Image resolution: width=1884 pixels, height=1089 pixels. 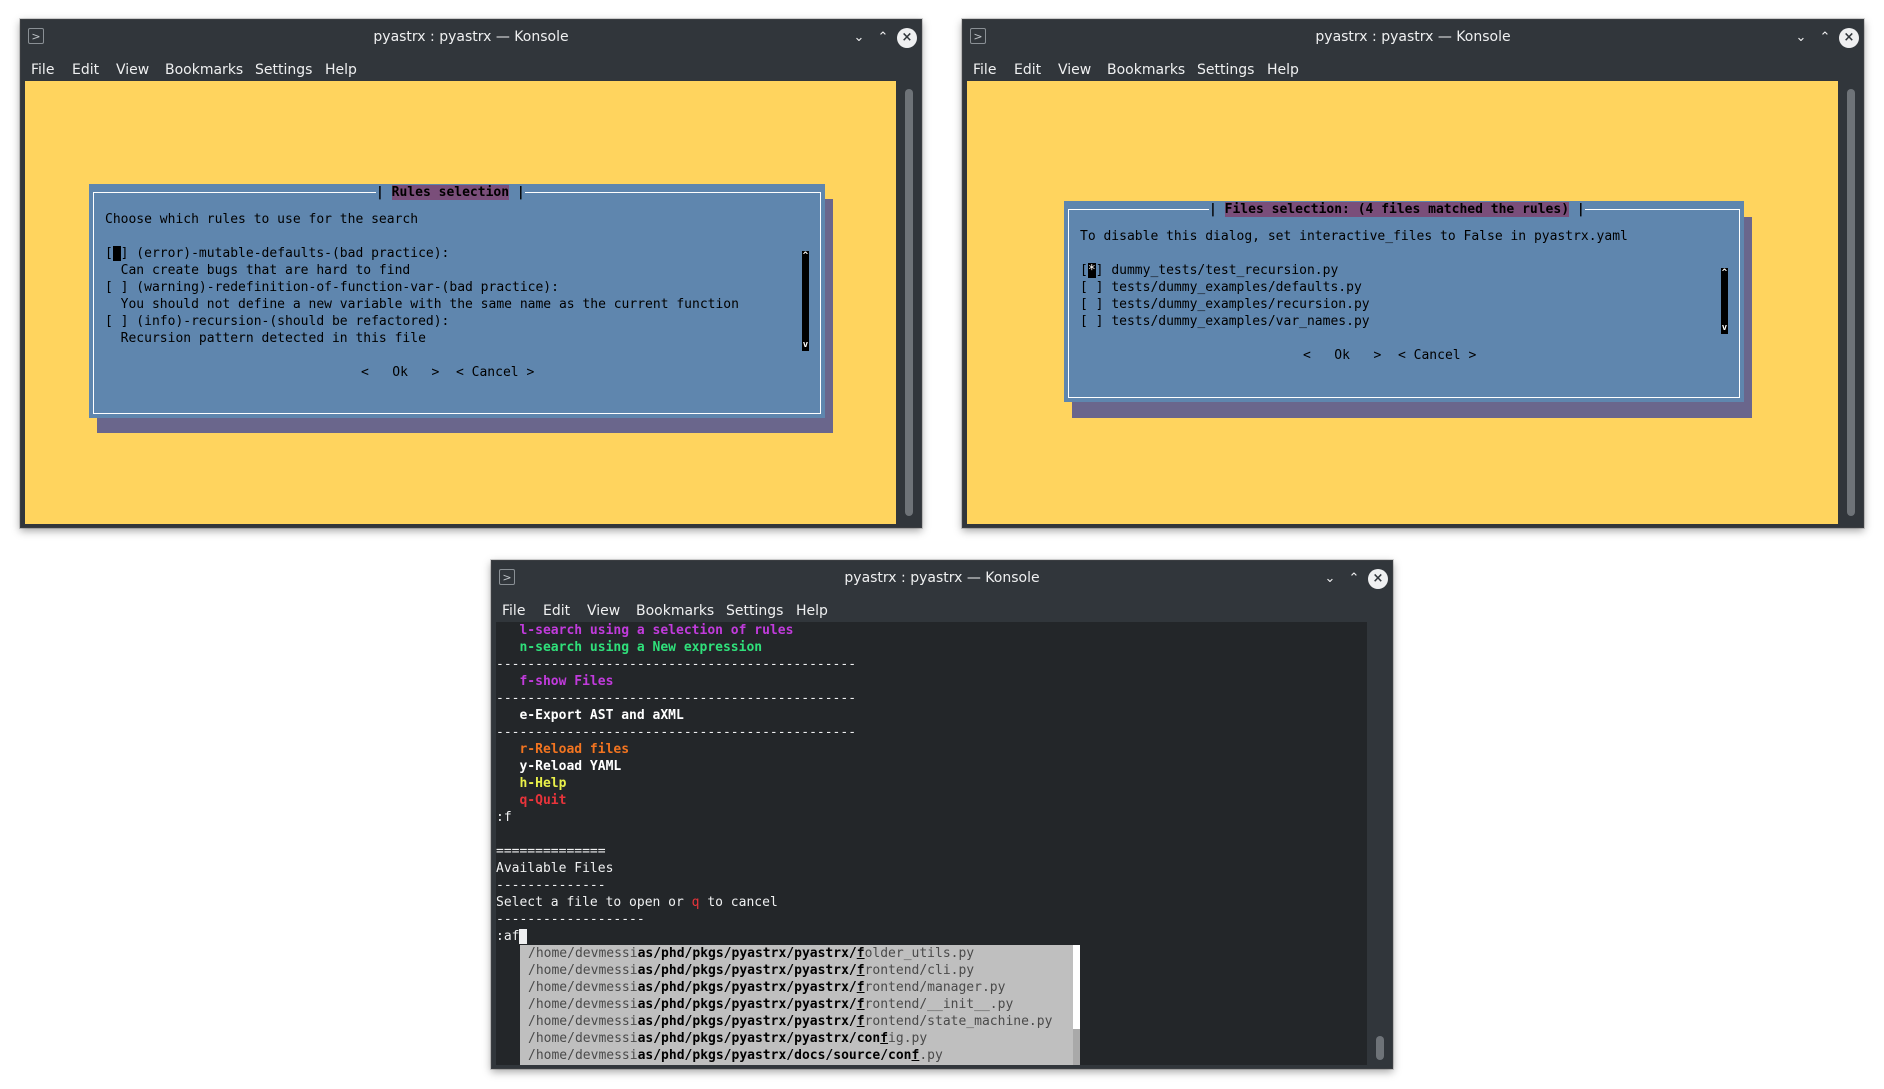 What do you see at coordinates (258, 270) in the screenshot?
I see `rule-description: Can create bugs that are hard to find` at bounding box center [258, 270].